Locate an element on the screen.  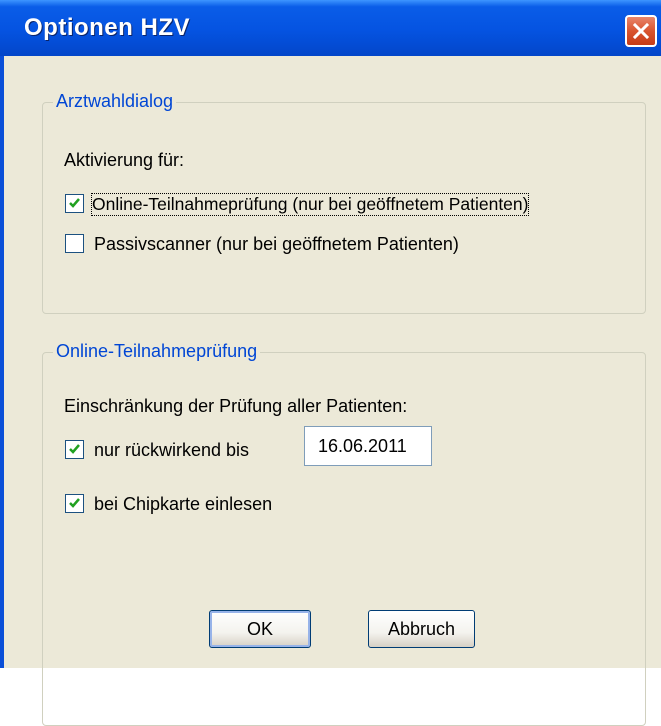
title-bar: Optionen HZV is located at coordinates (330, 28).